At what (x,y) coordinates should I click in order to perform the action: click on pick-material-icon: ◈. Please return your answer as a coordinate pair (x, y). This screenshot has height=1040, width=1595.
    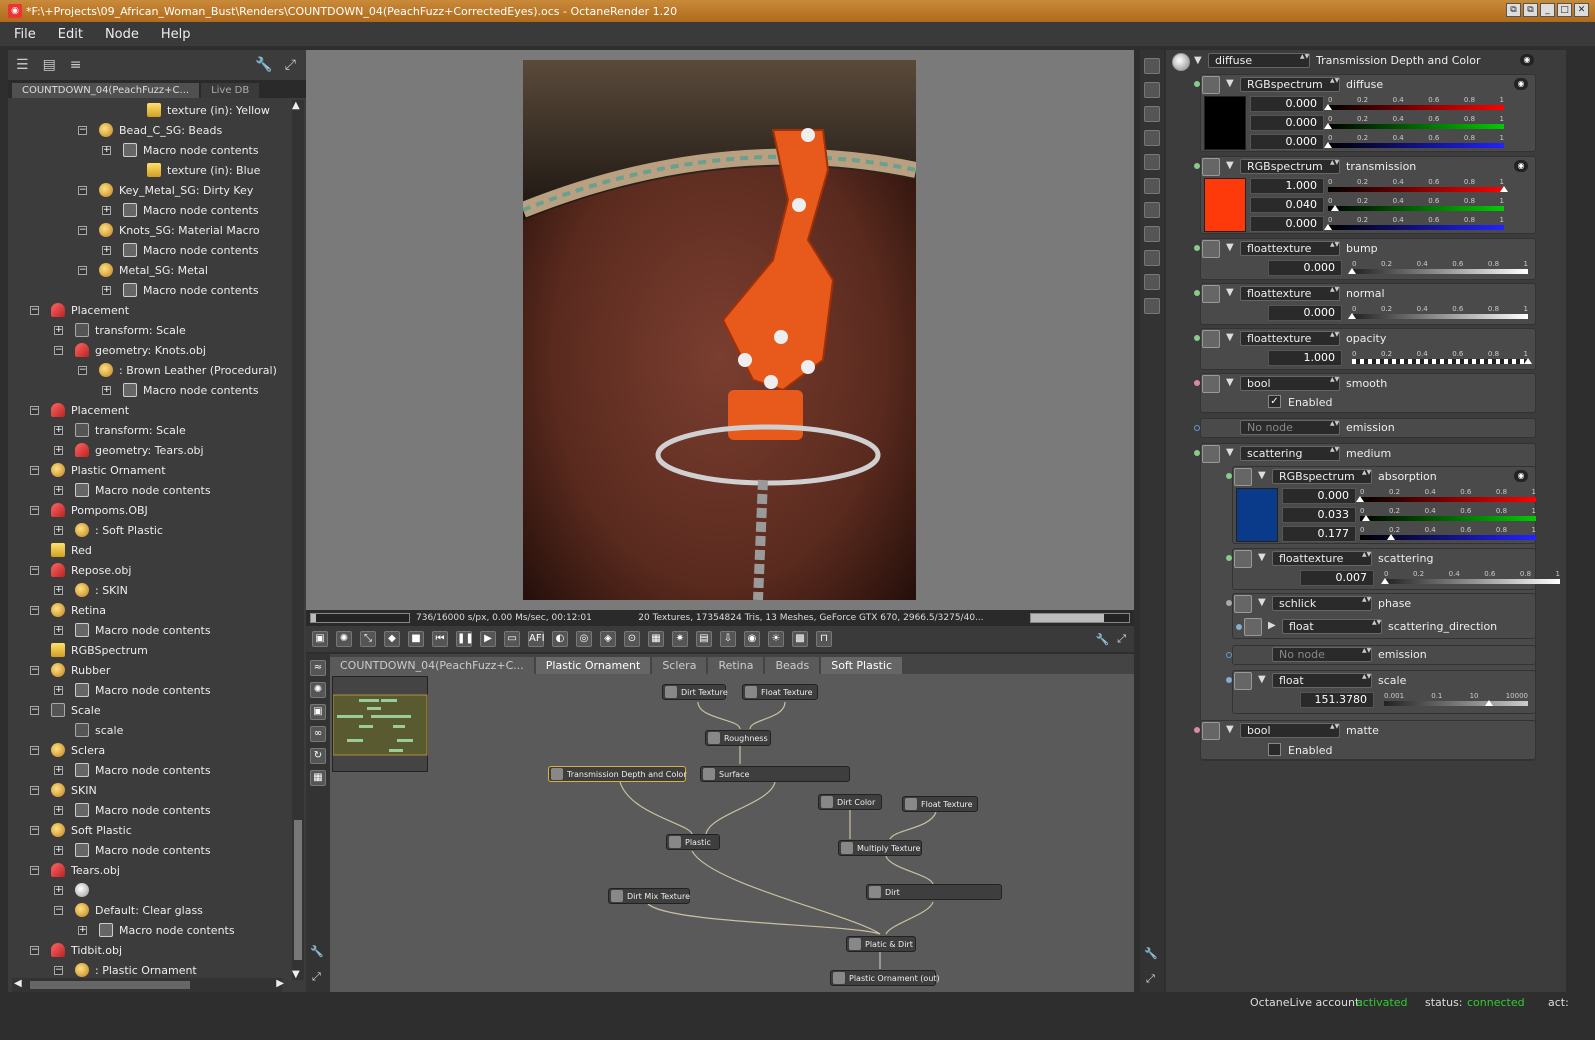
    Looking at the image, I should click on (608, 639).